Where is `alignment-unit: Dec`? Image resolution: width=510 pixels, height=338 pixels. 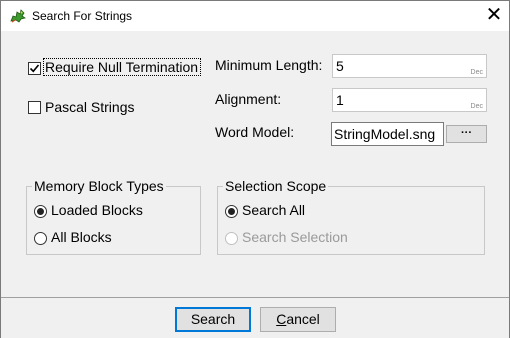
alignment-unit: Dec is located at coordinates (476, 106).